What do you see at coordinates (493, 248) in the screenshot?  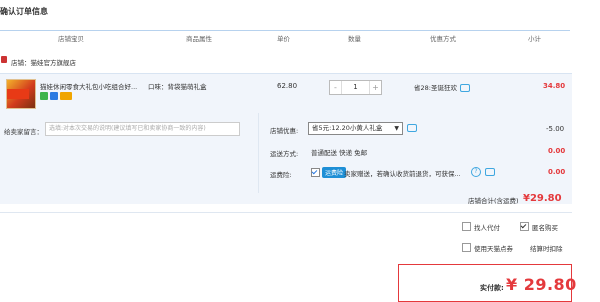 I see `coupon-label: 使用天猫点券` at bounding box center [493, 248].